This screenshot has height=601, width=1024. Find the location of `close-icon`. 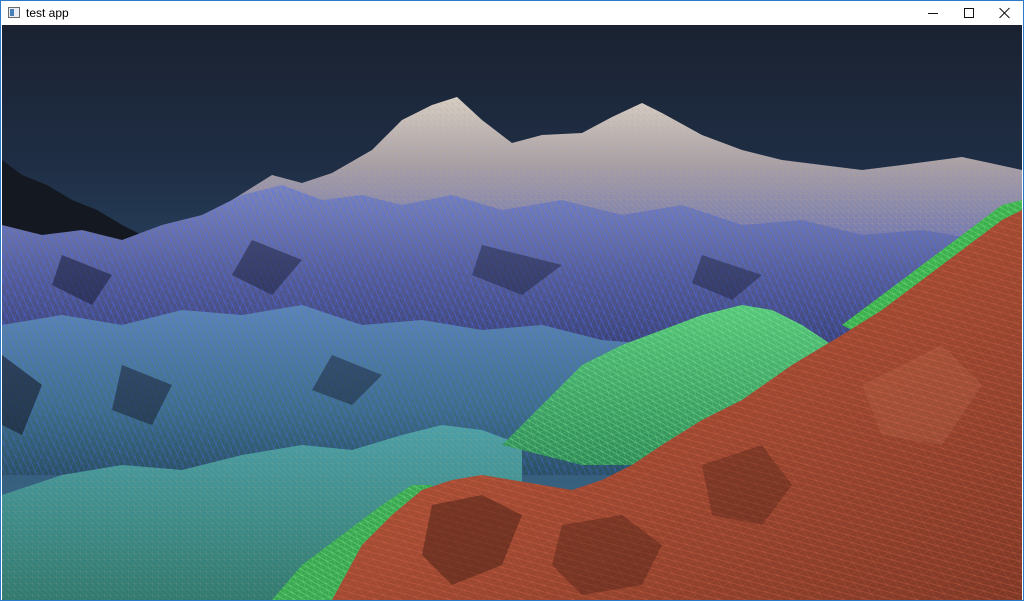

close-icon is located at coordinates (1005, 13).